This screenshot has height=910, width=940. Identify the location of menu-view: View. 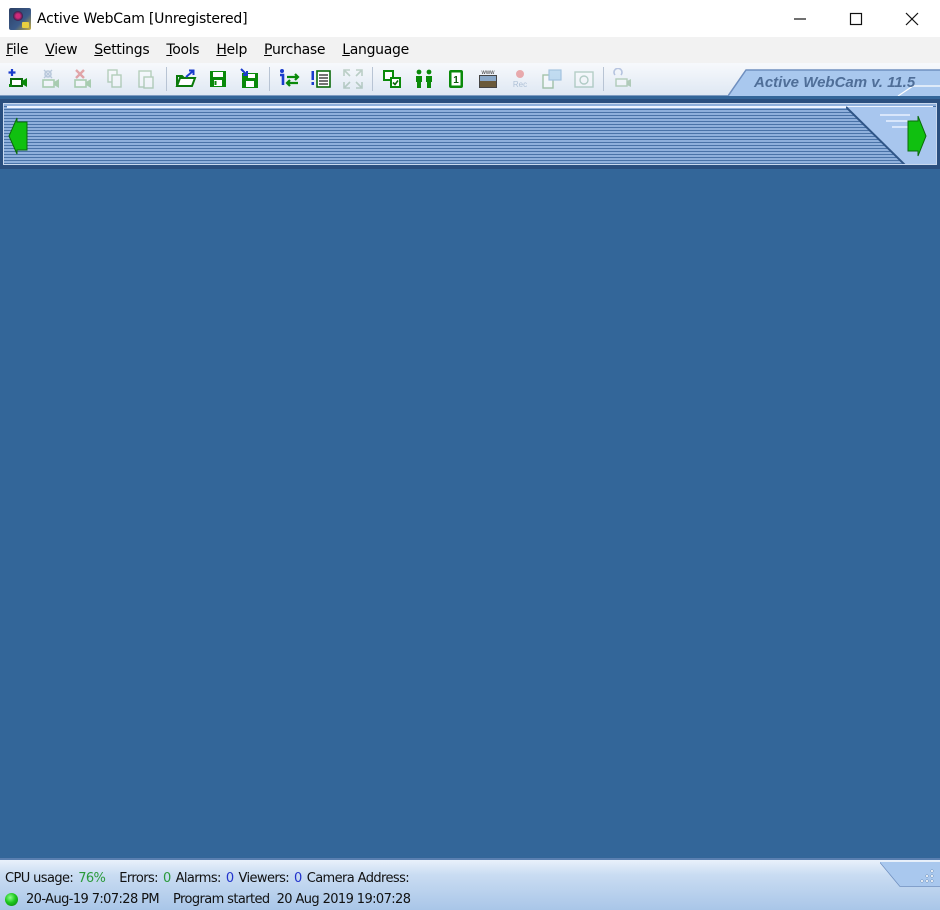
(61, 50).